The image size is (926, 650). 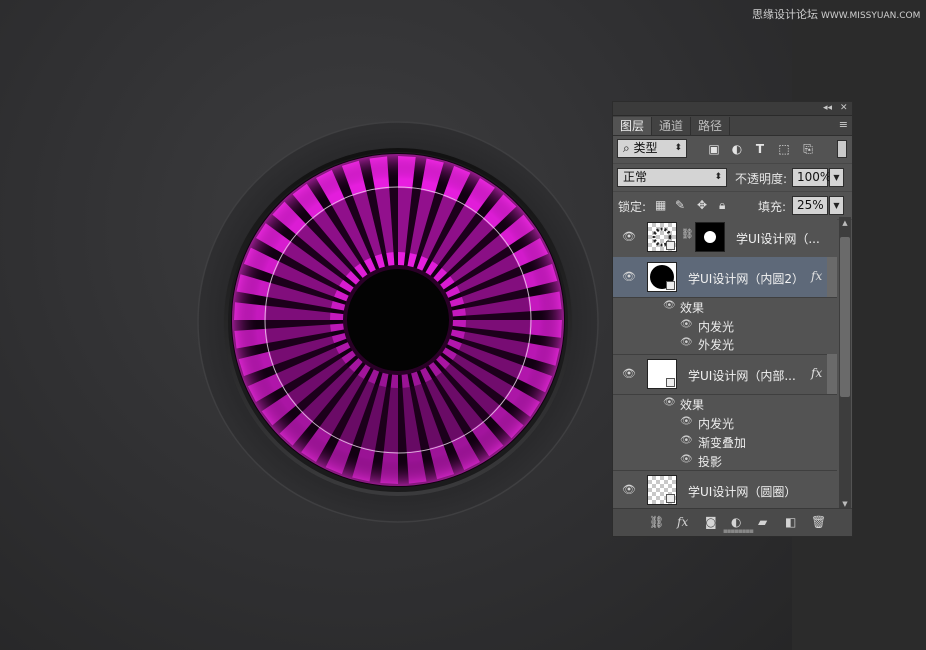 What do you see at coordinates (732, 126) in the screenshot?
I see `panel-tabs: 图层 通道 路径 ≡` at bounding box center [732, 126].